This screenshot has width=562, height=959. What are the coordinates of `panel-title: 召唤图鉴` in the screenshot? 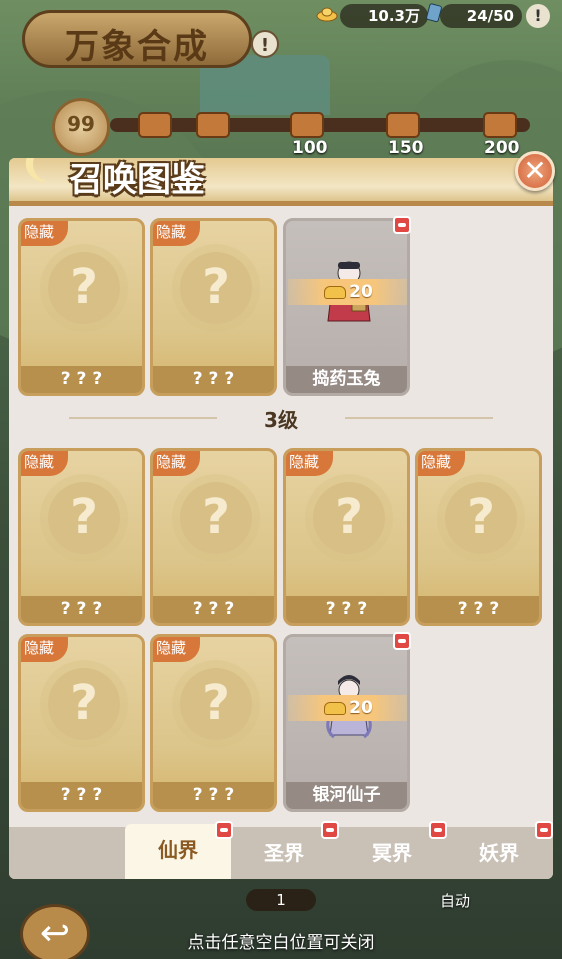 It's located at (137, 180).